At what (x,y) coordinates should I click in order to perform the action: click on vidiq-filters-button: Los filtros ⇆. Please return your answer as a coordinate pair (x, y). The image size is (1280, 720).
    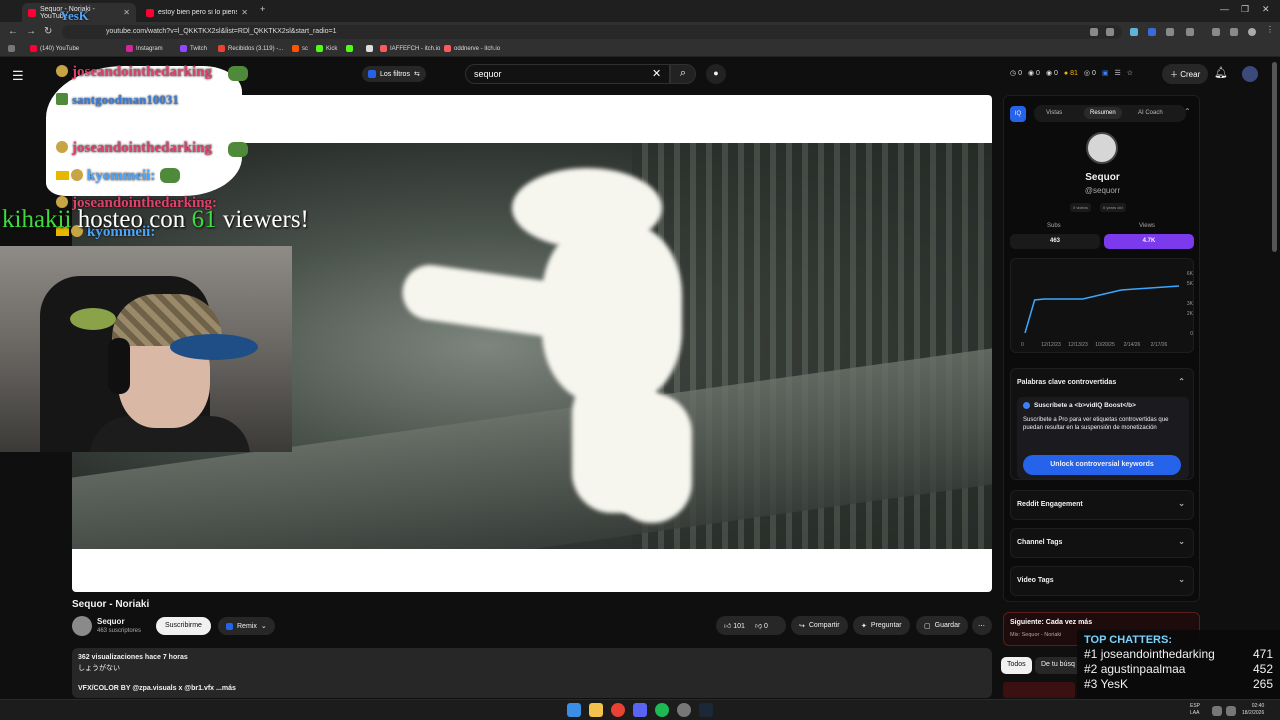
    Looking at the image, I should click on (394, 74).